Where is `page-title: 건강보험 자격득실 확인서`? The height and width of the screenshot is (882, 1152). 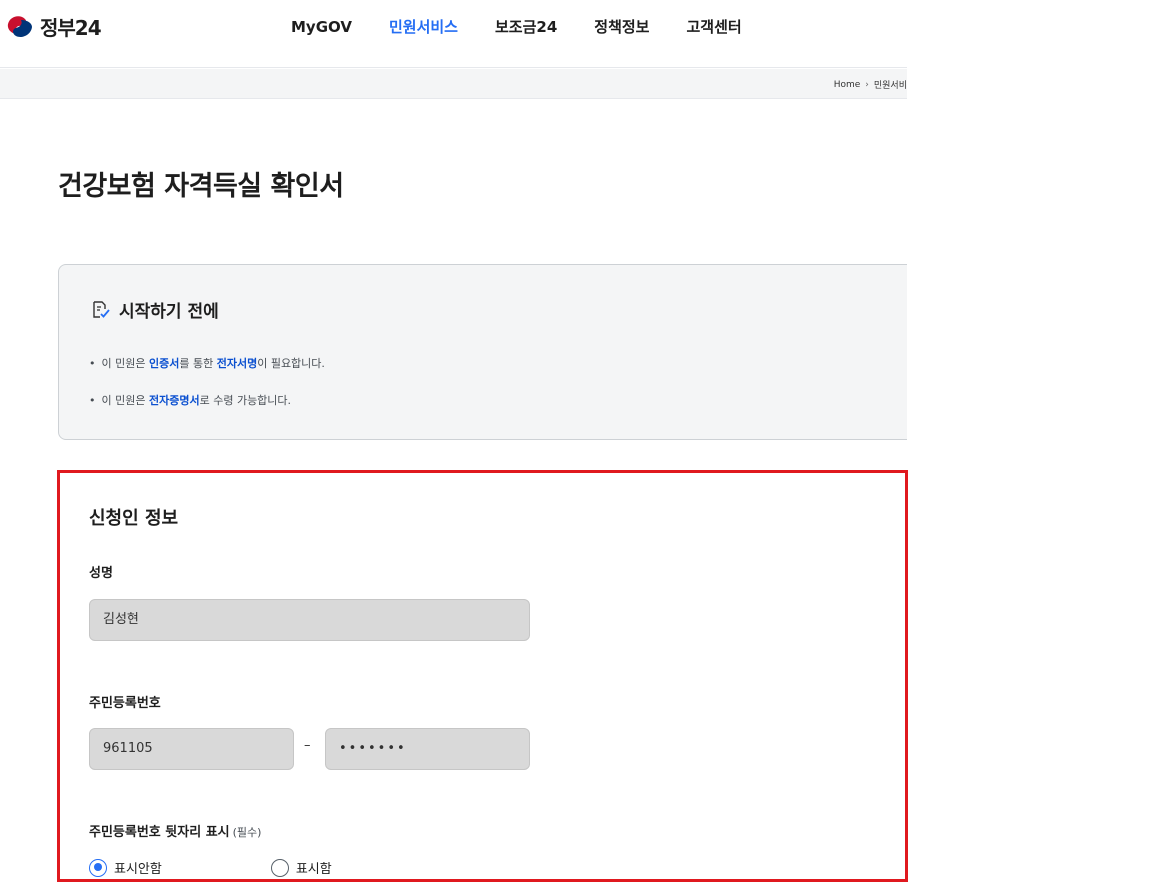 page-title: 건강보험 자격득실 확인서 is located at coordinates (201, 186).